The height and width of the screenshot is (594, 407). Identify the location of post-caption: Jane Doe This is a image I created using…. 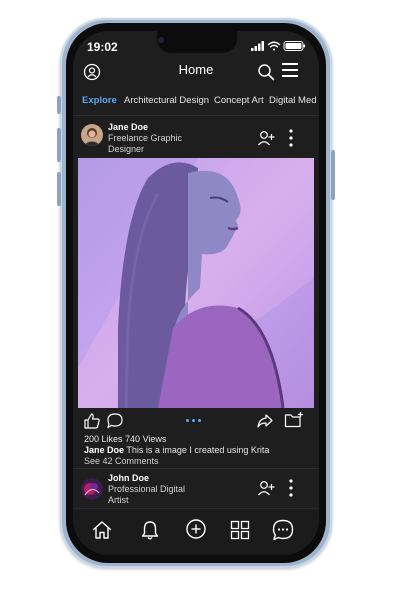
(176, 450).